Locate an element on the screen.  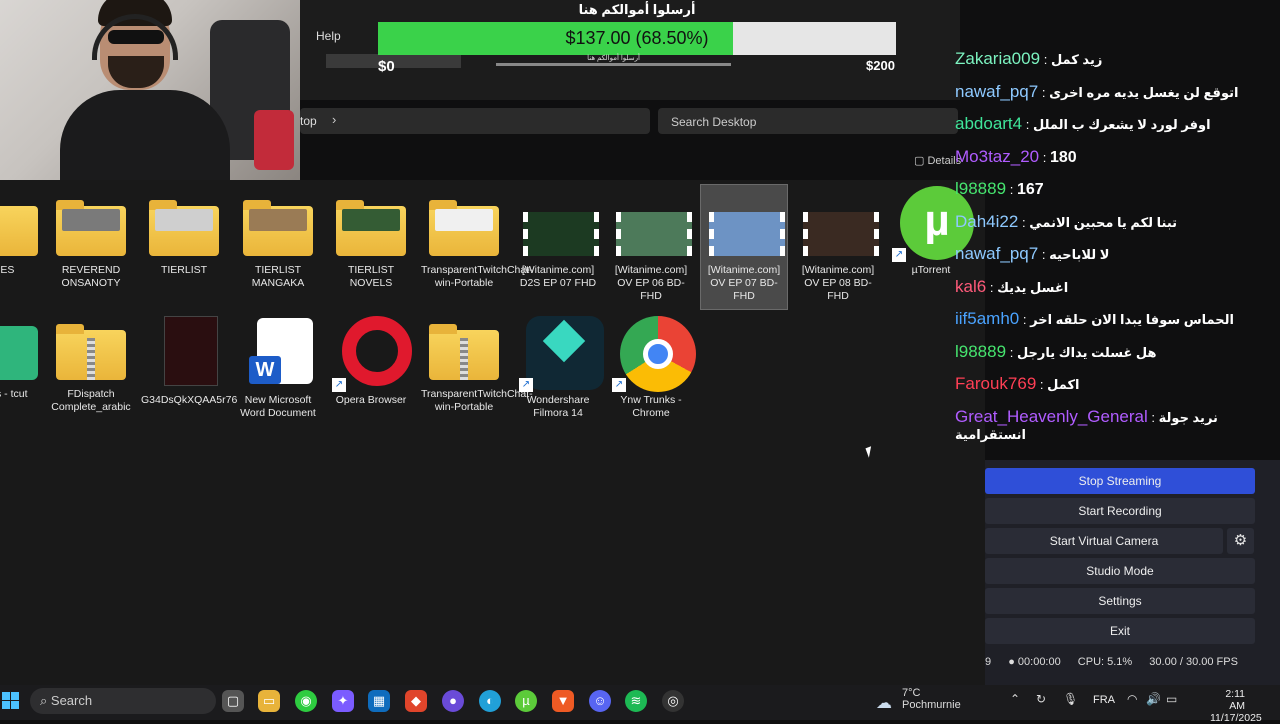
start-recording-button: Start Recording is located at coordinates (1120, 511).